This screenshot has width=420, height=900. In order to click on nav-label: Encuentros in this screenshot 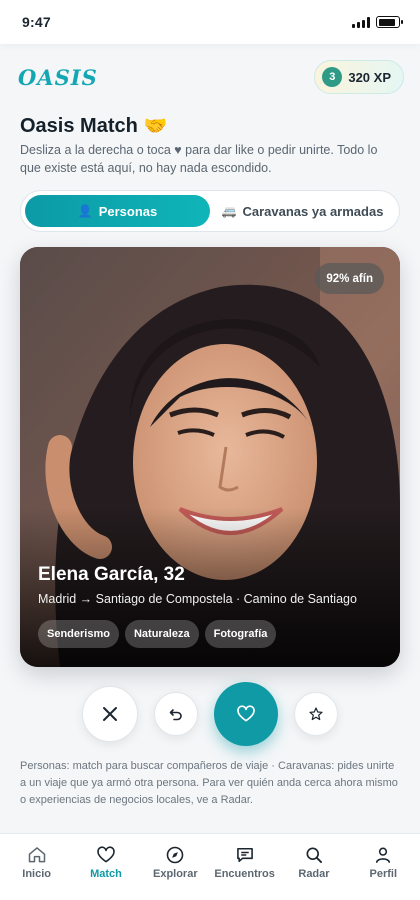, I will do `click(244, 874)`.